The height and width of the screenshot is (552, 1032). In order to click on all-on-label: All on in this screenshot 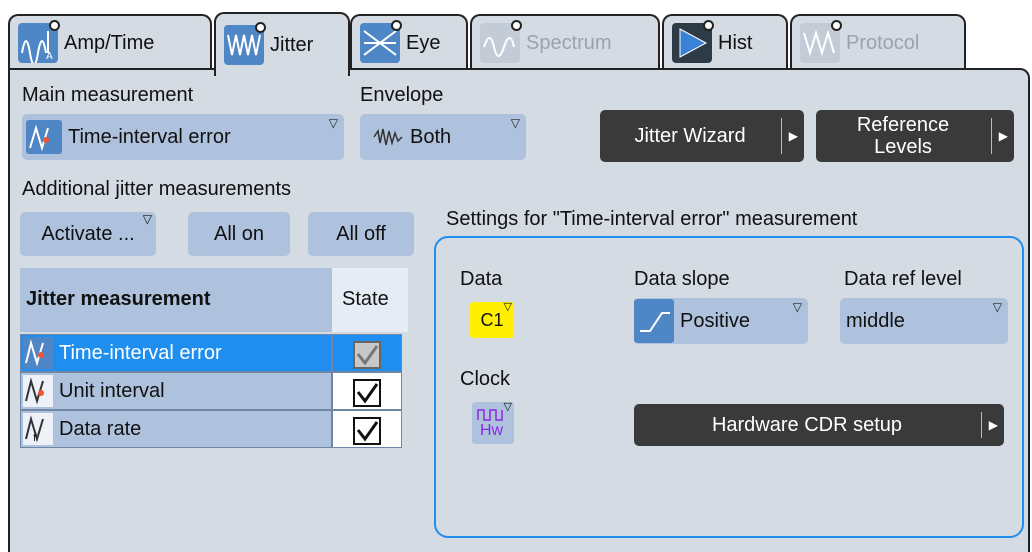, I will do `click(239, 233)`.